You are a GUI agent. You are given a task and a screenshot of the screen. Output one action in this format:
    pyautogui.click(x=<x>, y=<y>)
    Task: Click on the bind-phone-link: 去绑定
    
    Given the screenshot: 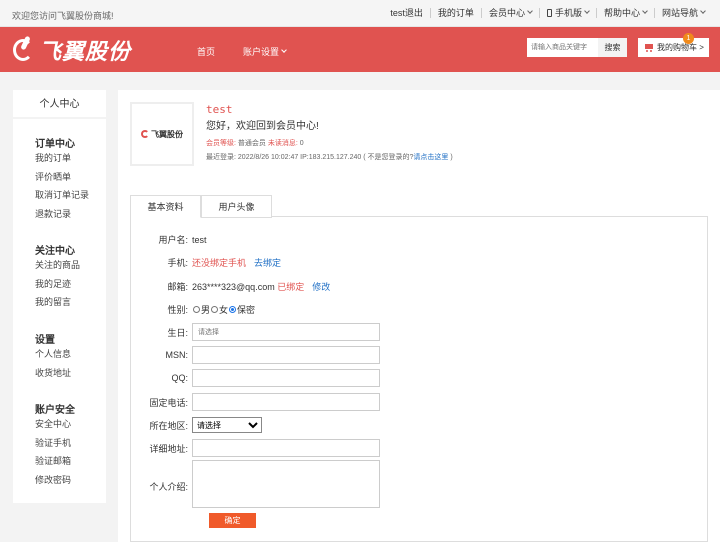 What is the action you would take?
    pyautogui.click(x=267, y=262)
    